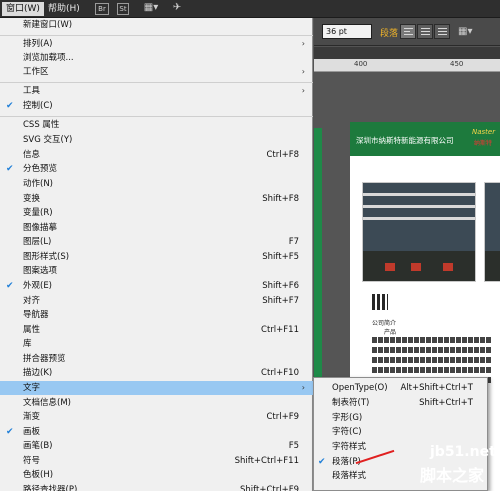 The image size is (500, 491). Describe the element at coordinates (156, 91) in the screenshot. I see `menu-item-tools: 工具 ›` at that location.